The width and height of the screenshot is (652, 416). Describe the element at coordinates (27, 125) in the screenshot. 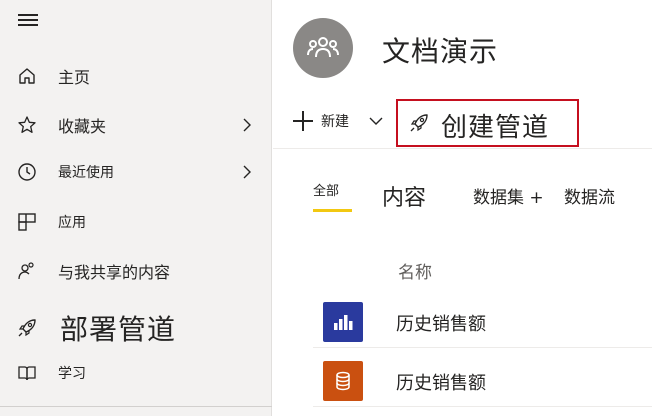

I see `star-icon` at that location.